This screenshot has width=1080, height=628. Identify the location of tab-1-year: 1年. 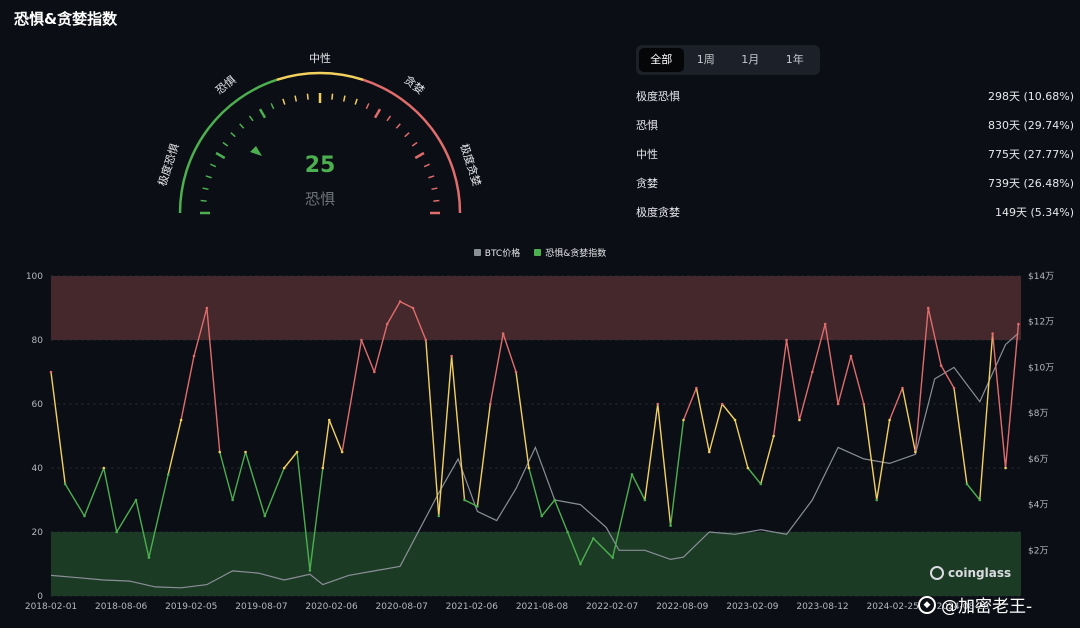
(795, 60).